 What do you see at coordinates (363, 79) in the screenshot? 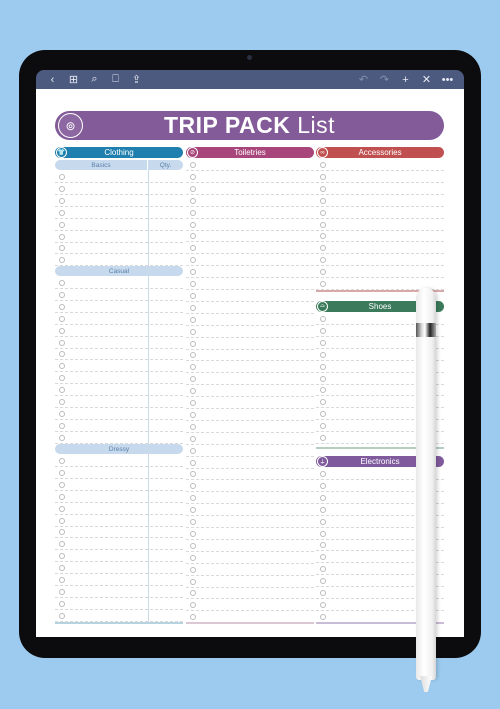
I see `undo-icon: ↶` at bounding box center [363, 79].